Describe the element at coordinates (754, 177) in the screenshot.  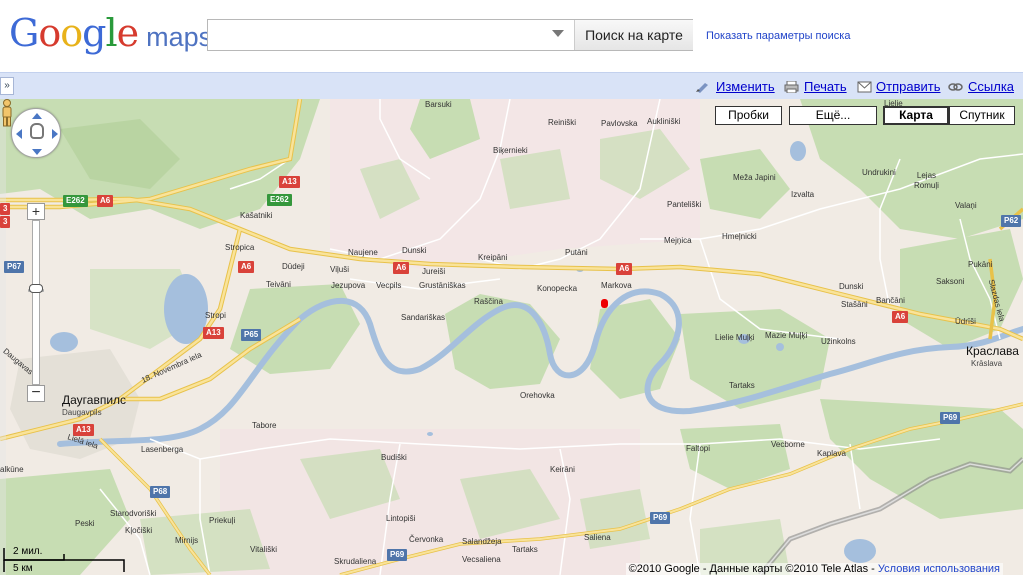
I see `place-label: Meža Japini` at that location.